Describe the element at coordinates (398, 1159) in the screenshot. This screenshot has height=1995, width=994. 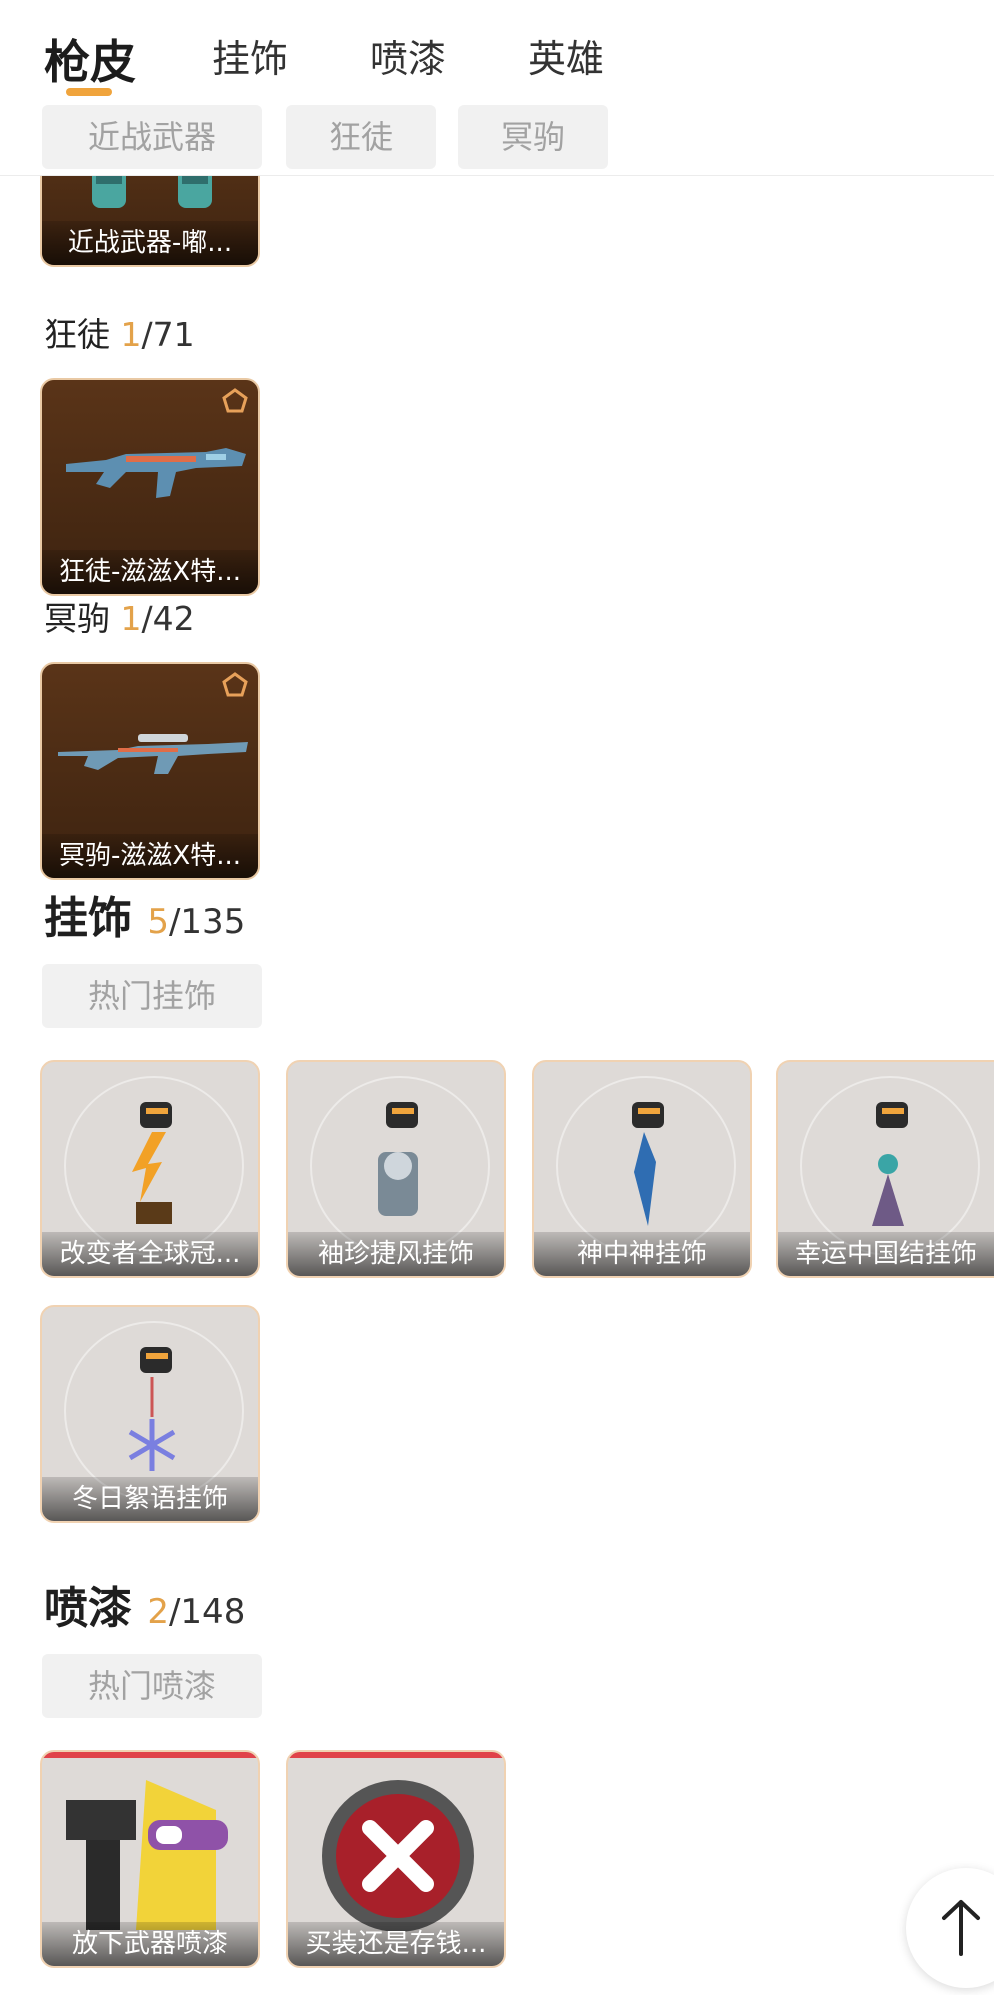
I see `jett-charm-image` at that location.